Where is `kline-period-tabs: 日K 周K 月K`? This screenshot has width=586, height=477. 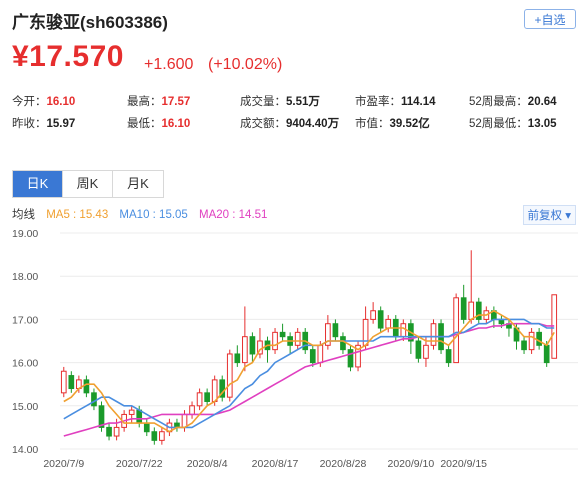 kline-period-tabs: 日K 周K 月K is located at coordinates (88, 184).